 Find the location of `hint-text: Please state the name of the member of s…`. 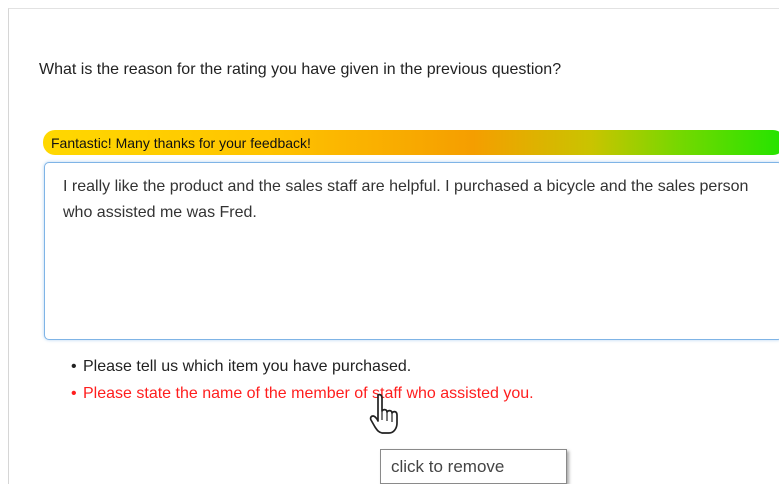

hint-text: Please state the name of the member of s… is located at coordinates (308, 393).